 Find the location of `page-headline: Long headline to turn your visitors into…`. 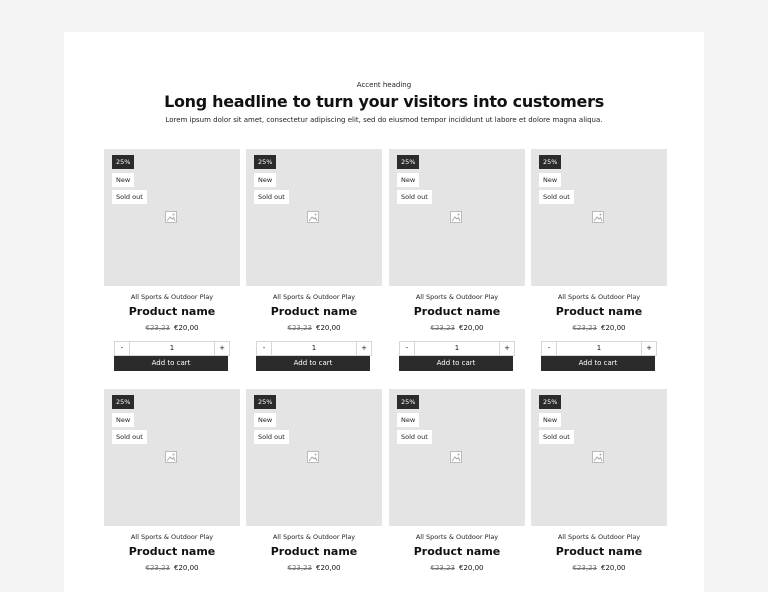

page-headline: Long headline to turn your visitors into… is located at coordinates (384, 101).